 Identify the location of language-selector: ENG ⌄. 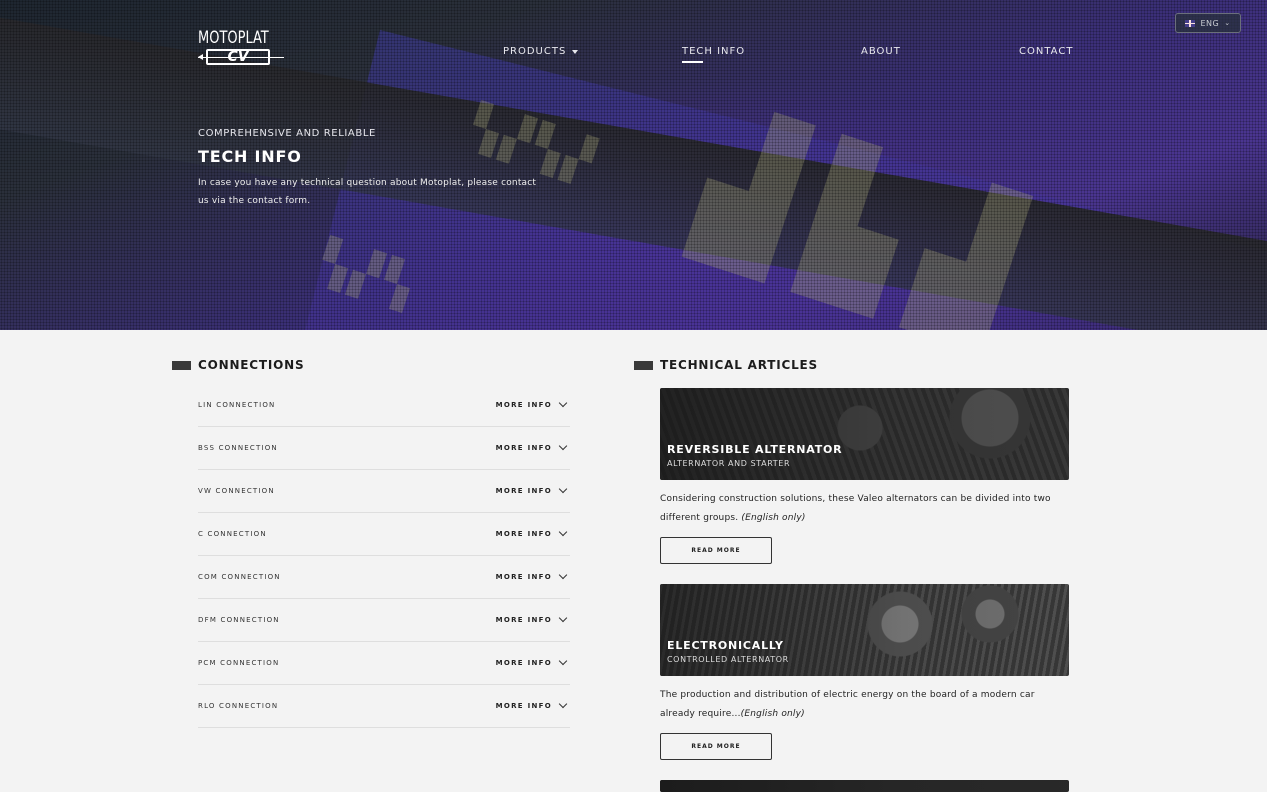
(1208, 23).